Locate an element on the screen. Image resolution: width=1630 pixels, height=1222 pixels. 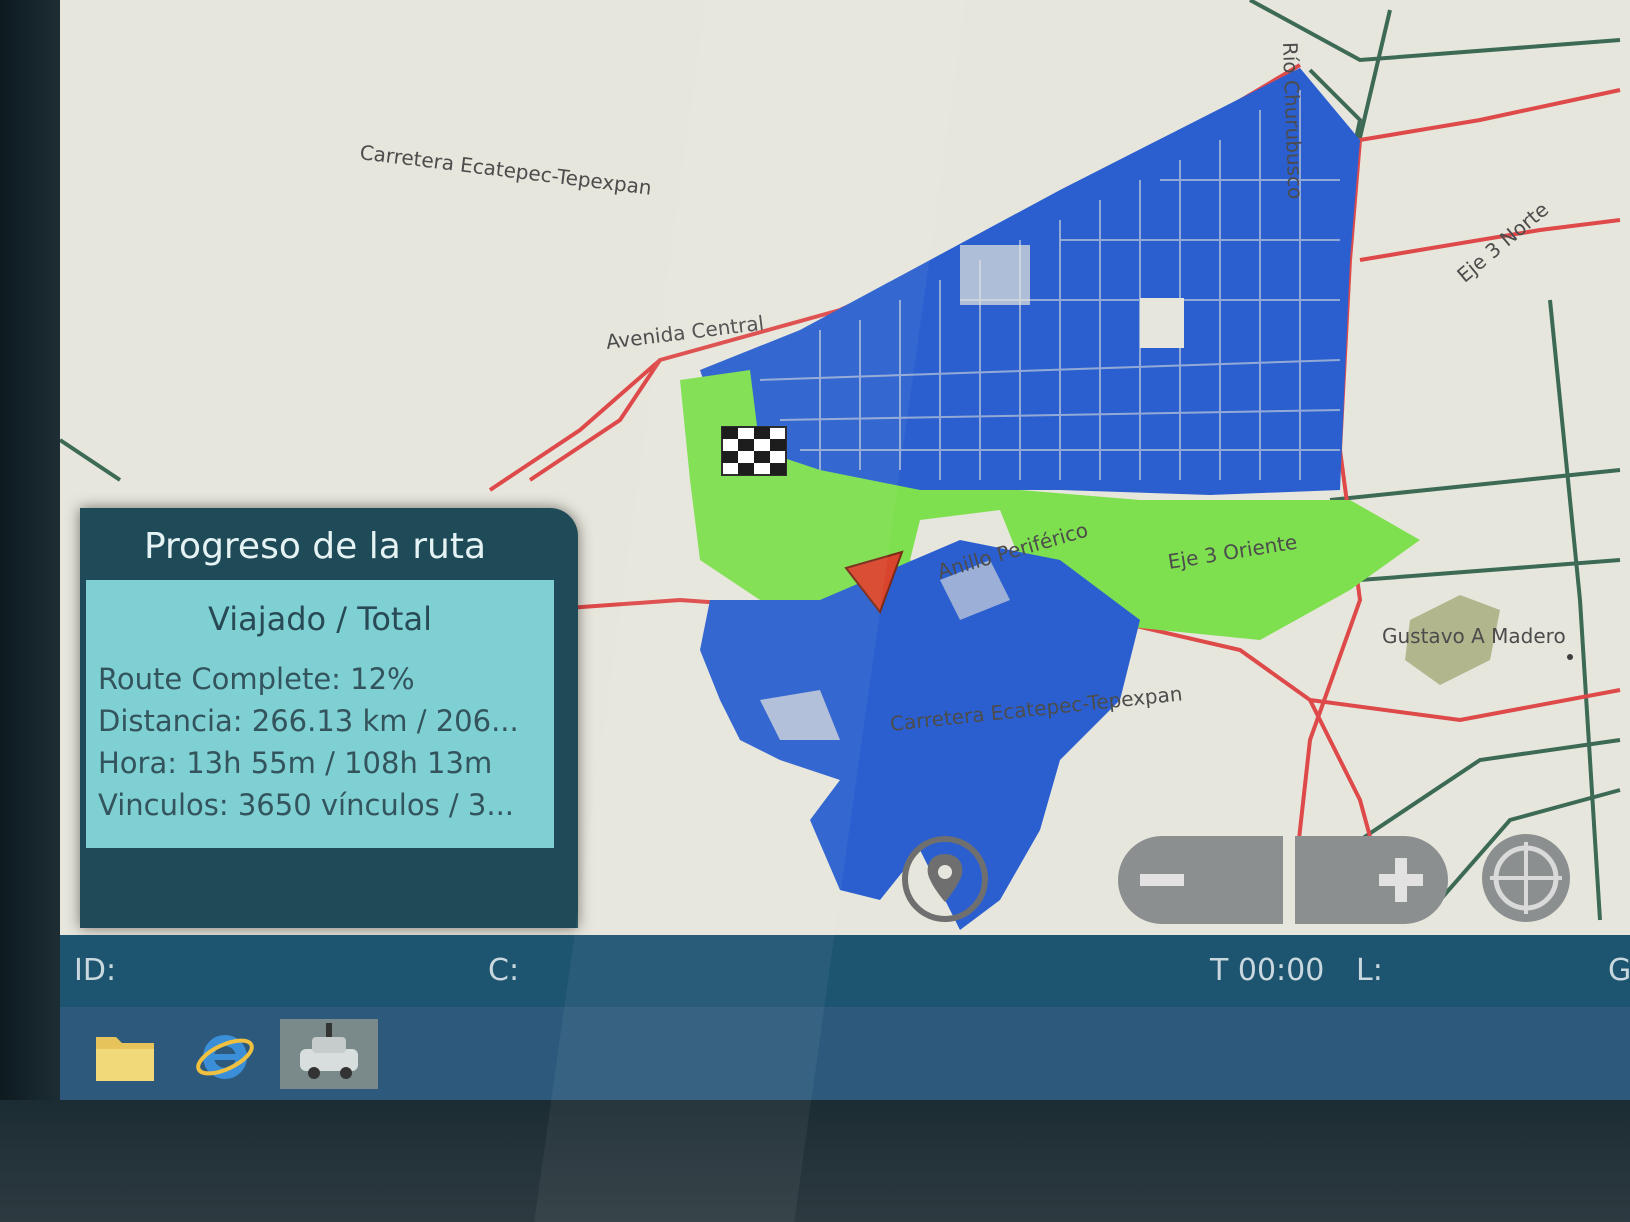
compass-icon is located at coordinates (1526, 878).